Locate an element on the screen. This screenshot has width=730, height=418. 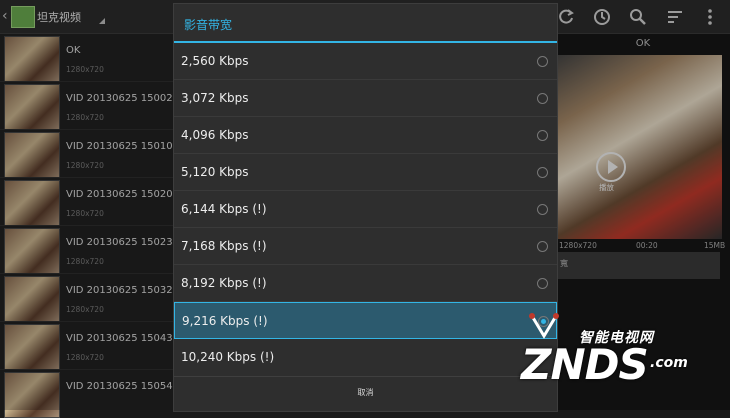
bandwidth-option: 8,192 Kbps (!) is located at coordinates (365, 283).